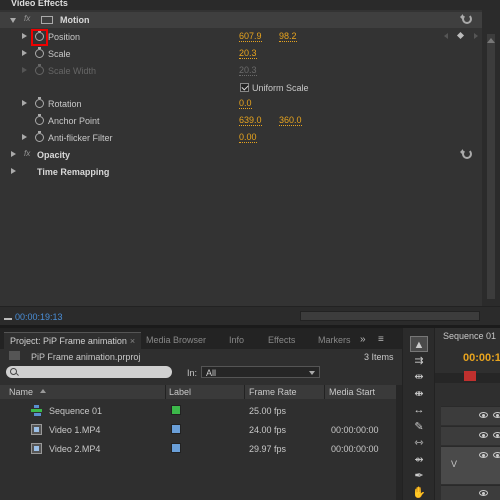 The height and width of the screenshot is (500, 500). I want to click on sort-ascending-icon, so click(43, 391).